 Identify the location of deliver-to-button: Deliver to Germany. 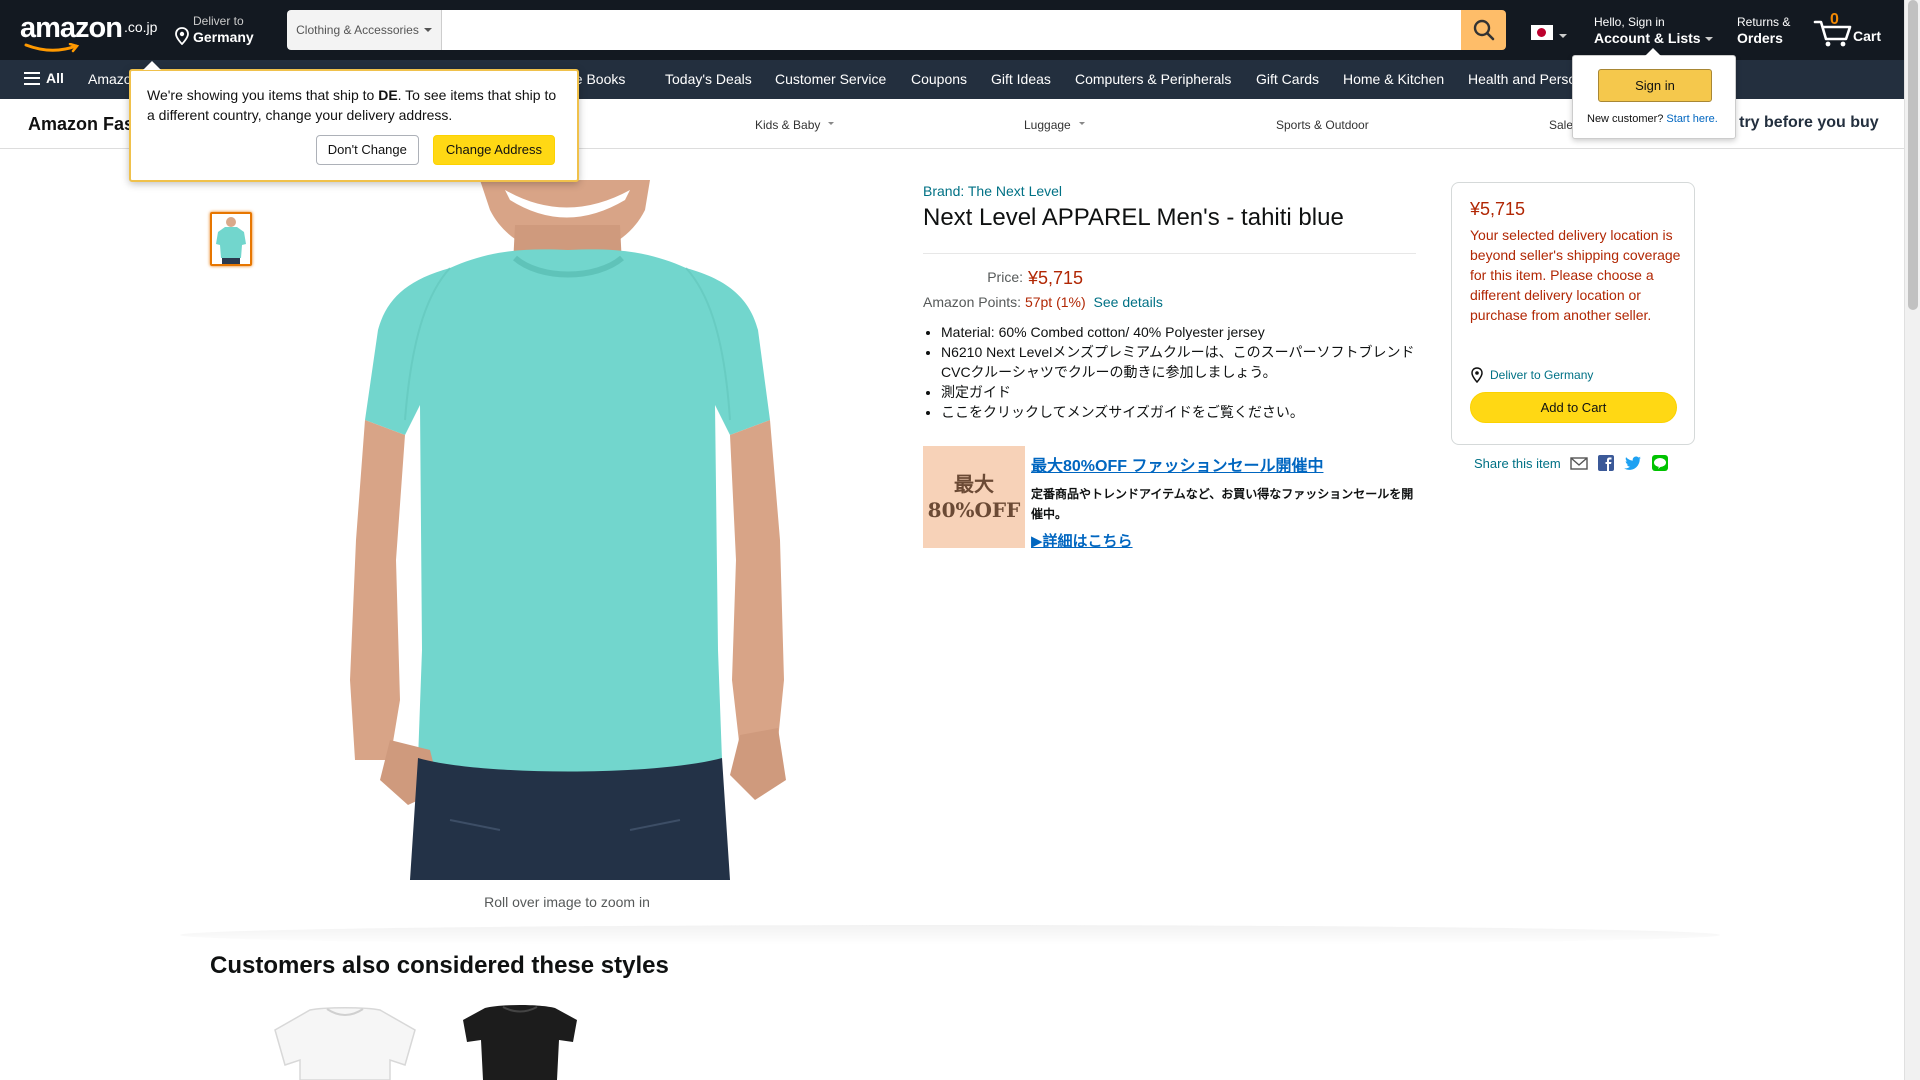
(214, 30).